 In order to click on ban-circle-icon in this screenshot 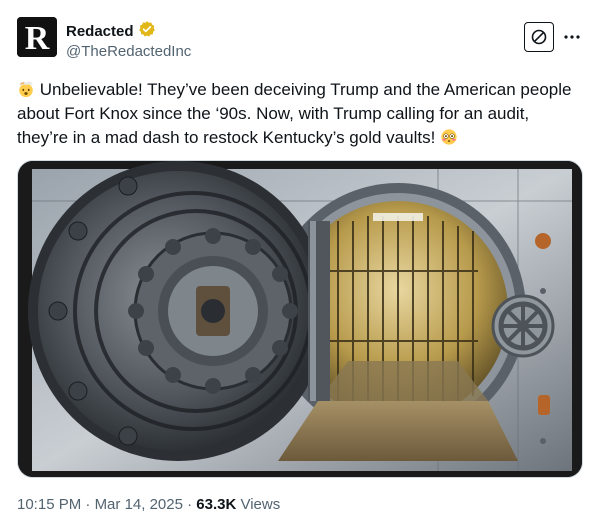, I will do `click(539, 37)`.